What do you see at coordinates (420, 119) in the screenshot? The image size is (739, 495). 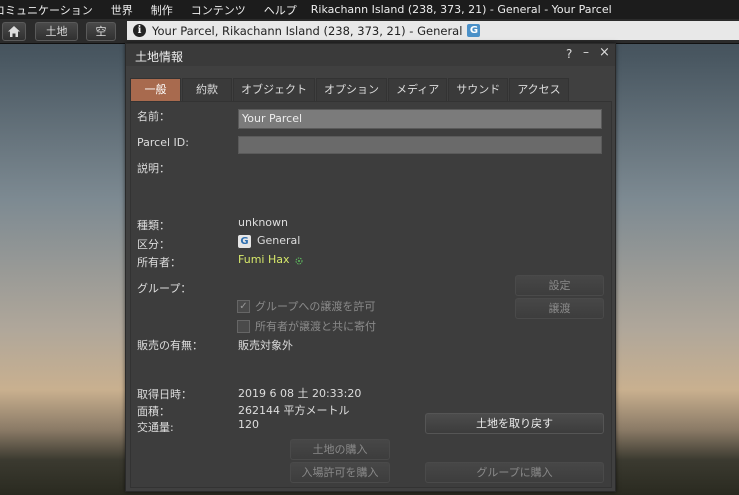 I see `name-field: Your Parcel` at bounding box center [420, 119].